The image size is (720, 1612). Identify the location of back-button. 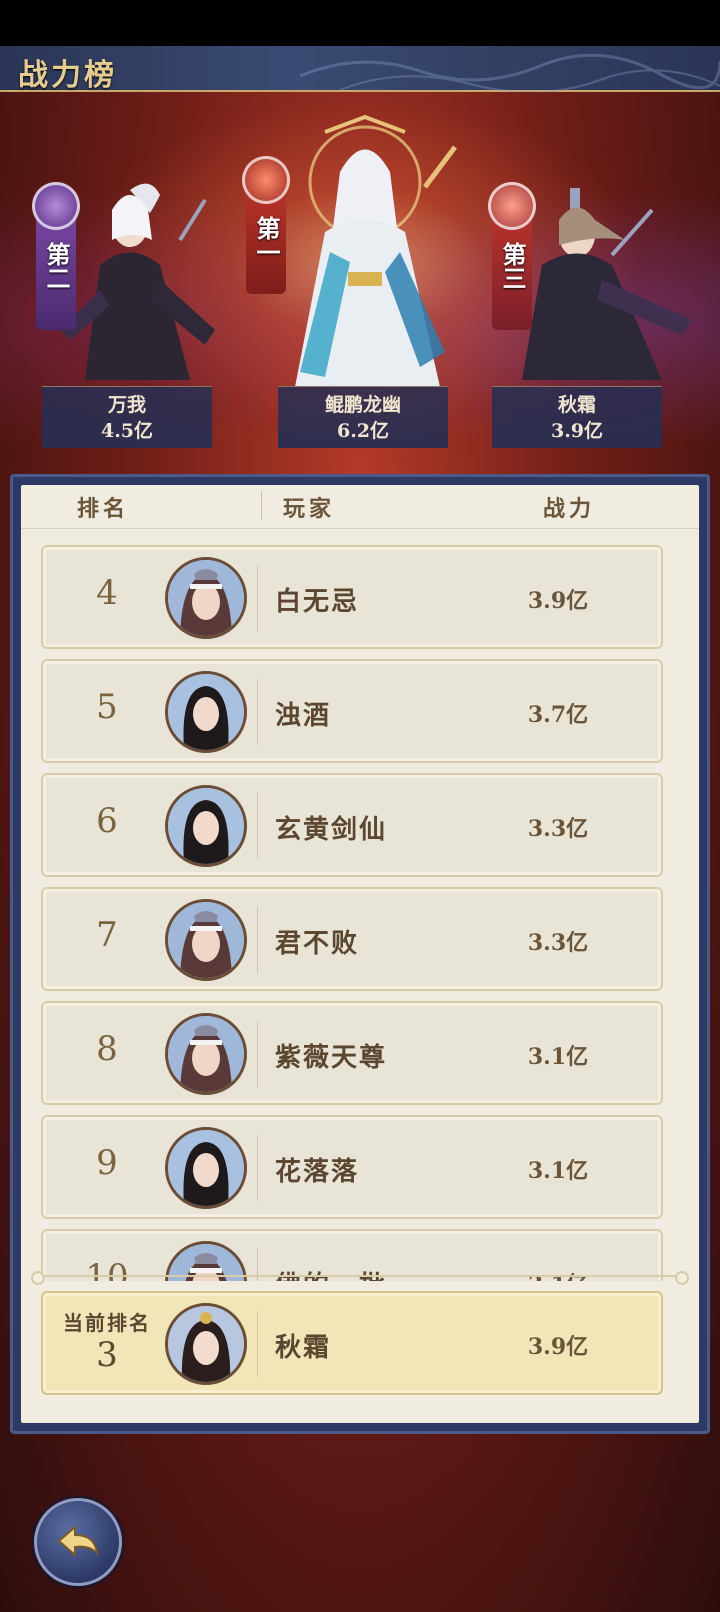
(78, 1542).